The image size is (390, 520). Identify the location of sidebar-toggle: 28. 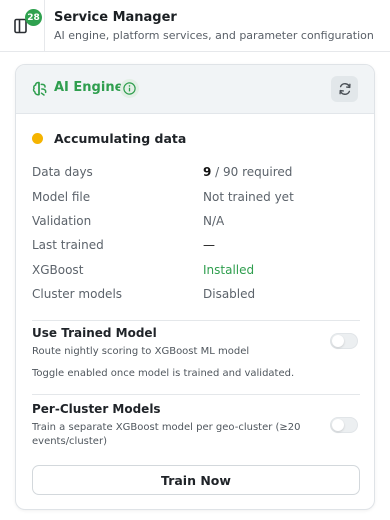
(22, 26).